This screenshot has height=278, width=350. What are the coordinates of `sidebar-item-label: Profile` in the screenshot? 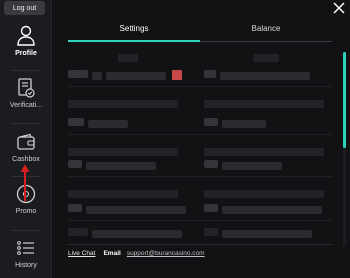 It's located at (26, 53).